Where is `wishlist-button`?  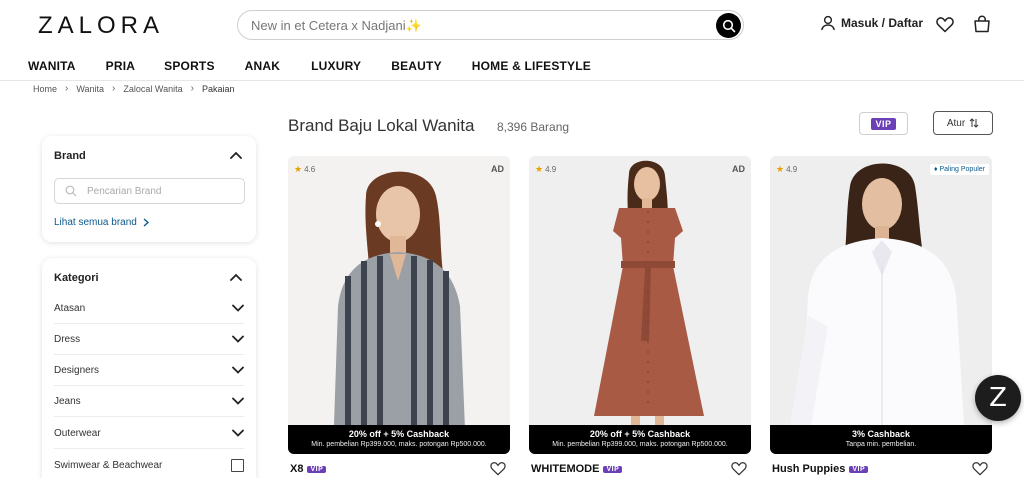 wishlist-button is located at coordinates (945, 27).